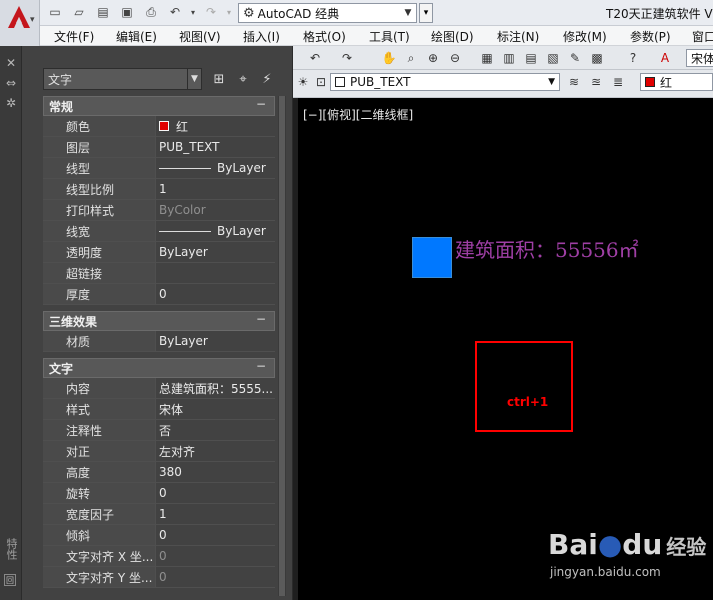 The image size is (713, 600). What do you see at coordinates (433, 58) in the screenshot?
I see `zoom-window-icon: ⊕` at bounding box center [433, 58].